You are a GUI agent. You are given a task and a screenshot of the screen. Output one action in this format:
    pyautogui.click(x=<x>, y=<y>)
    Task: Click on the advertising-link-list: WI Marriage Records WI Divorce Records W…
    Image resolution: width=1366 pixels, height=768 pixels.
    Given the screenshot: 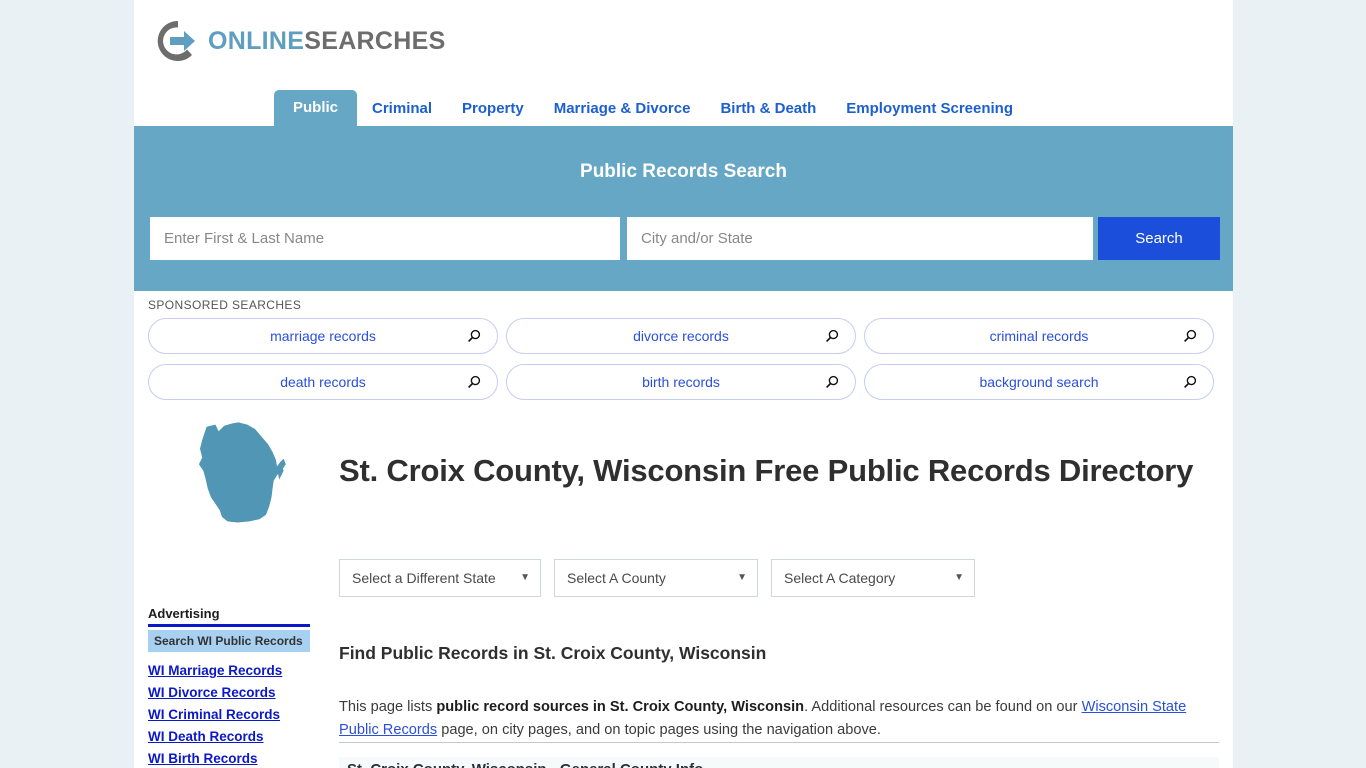 What is the action you would take?
    pyautogui.click(x=229, y=714)
    